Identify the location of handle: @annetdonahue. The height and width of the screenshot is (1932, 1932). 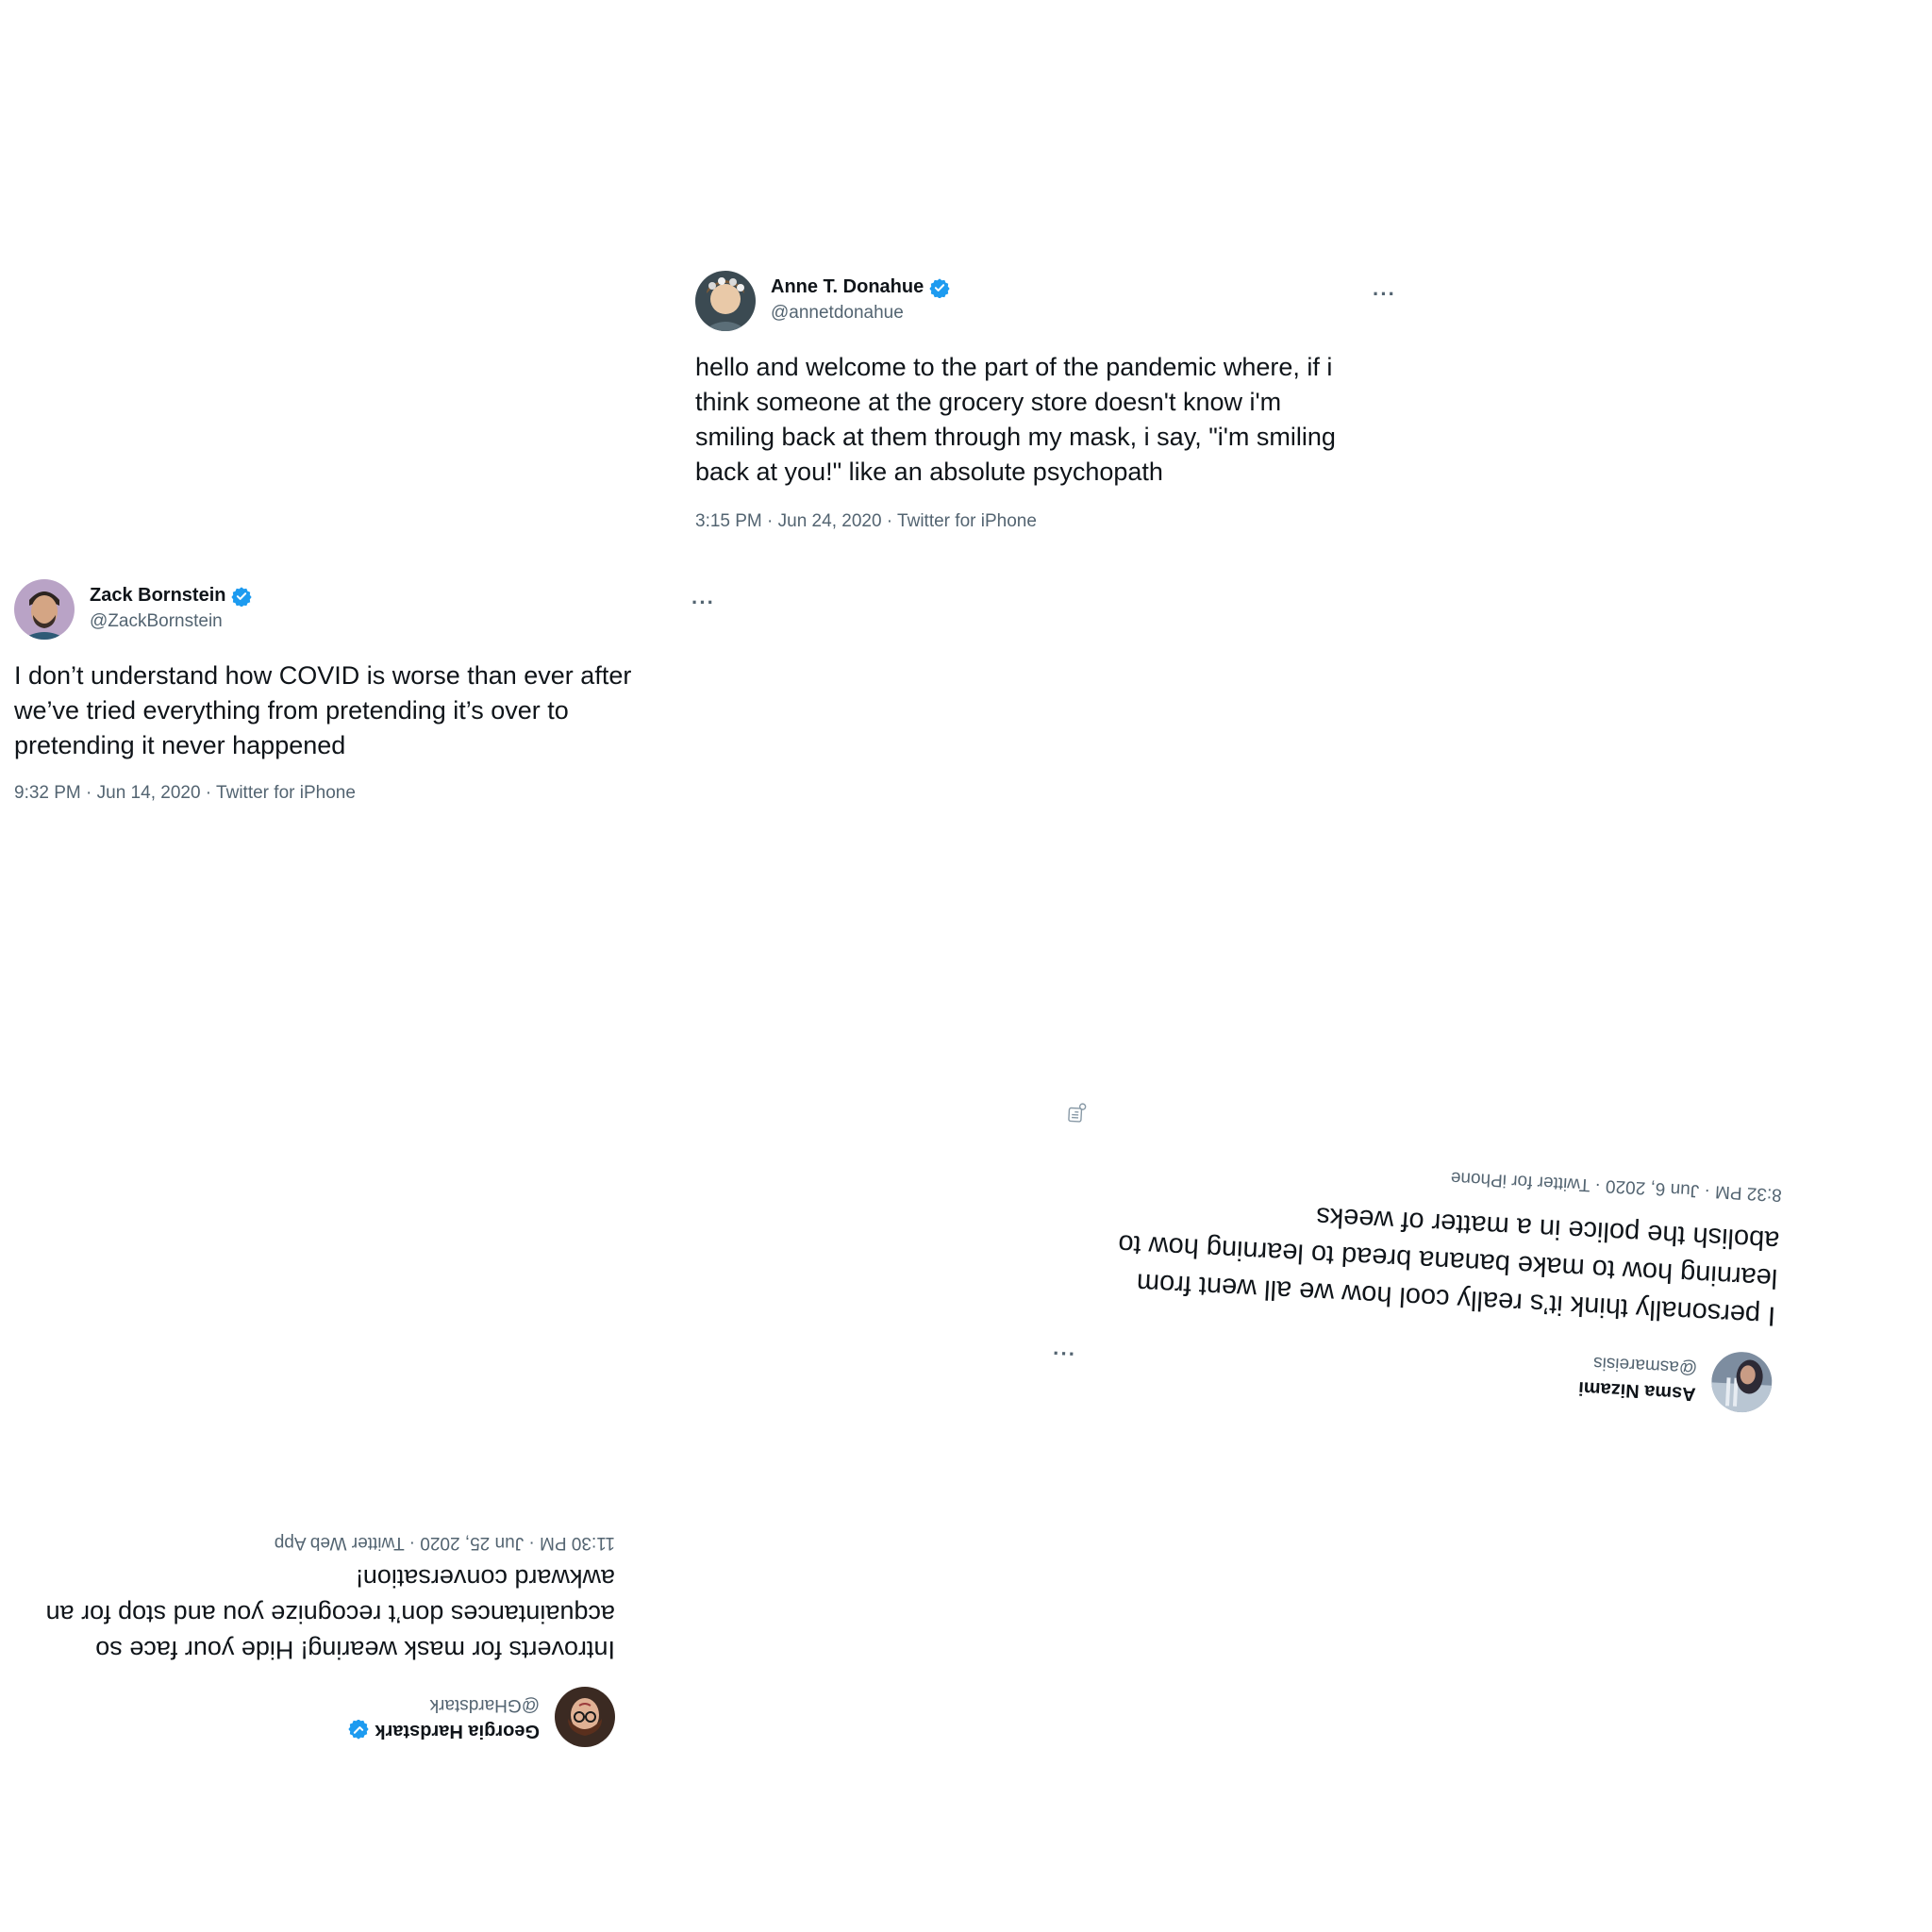
(838, 314).